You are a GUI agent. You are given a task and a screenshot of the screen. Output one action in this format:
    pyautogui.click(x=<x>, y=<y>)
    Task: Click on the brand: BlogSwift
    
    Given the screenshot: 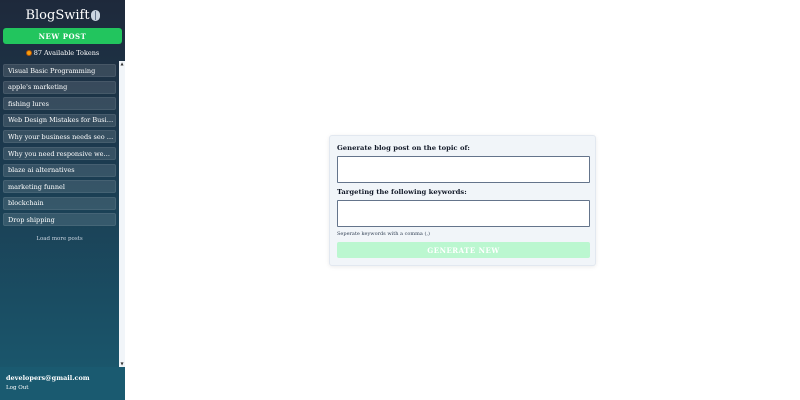 What is the action you would take?
    pyautogui.click(x=62, y=14)
    